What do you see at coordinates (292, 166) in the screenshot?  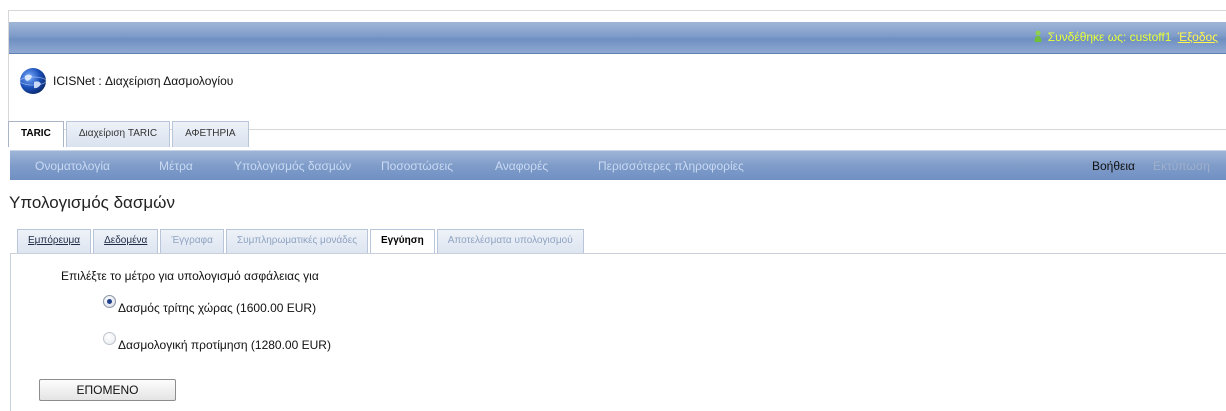 I see `menu-duty-calculation: Υπολογισμός δασμών` at bounding box center [292, 166].